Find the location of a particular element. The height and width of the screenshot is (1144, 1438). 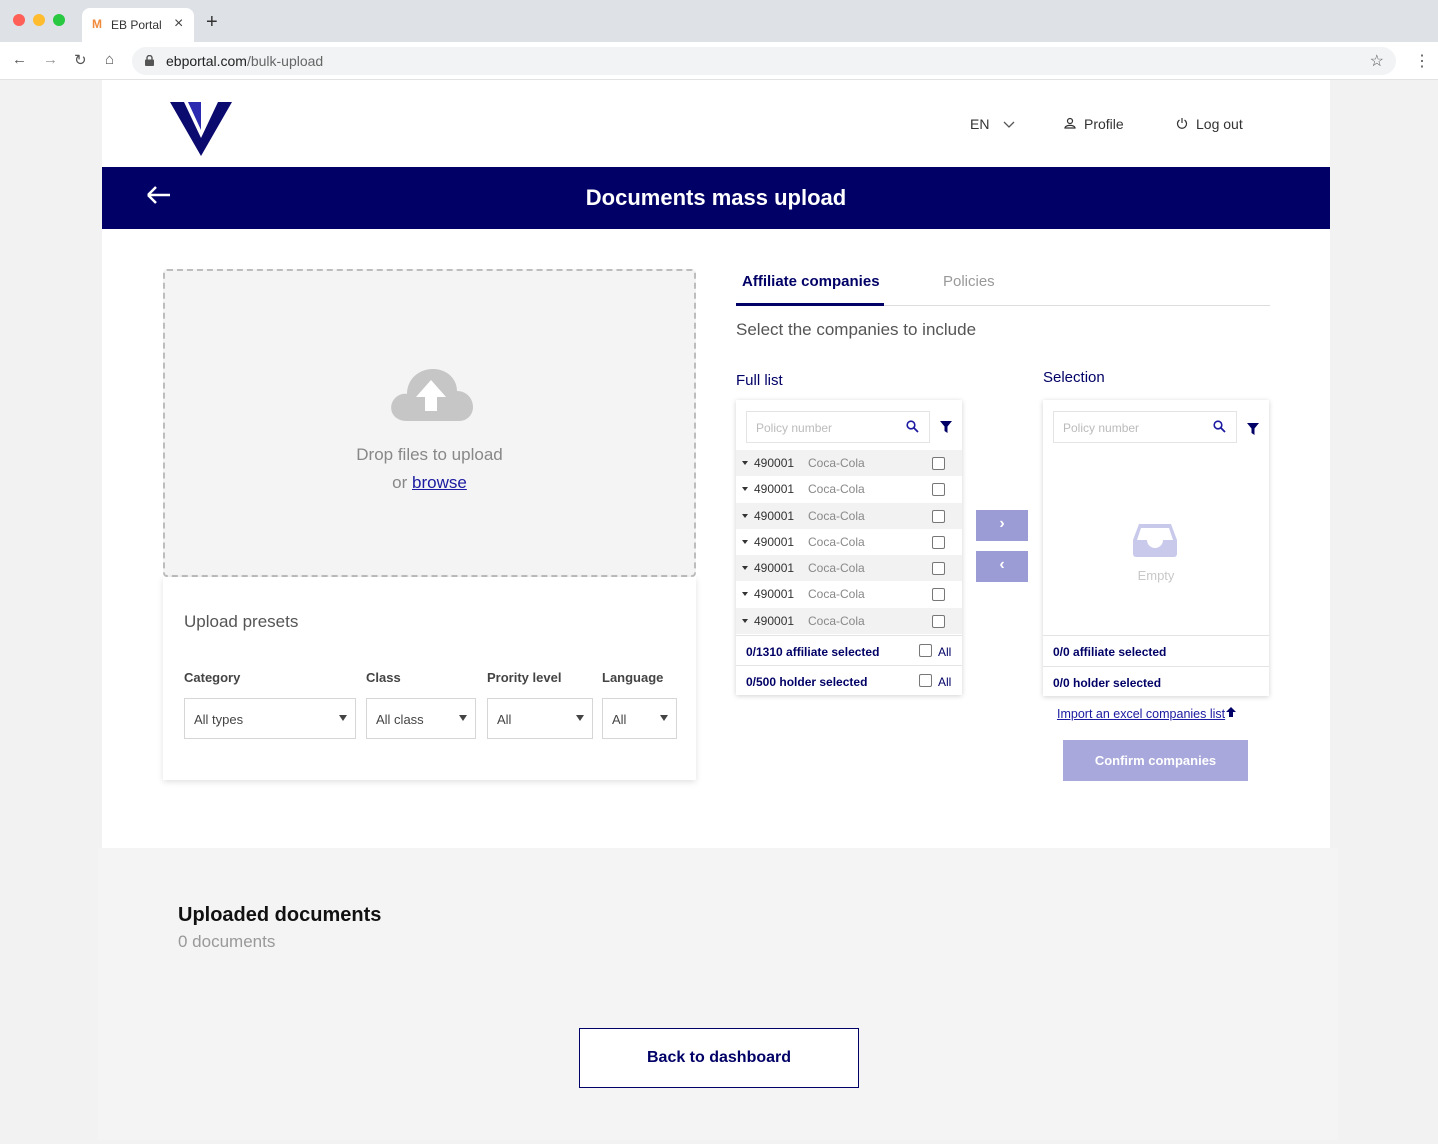

browser-menu-icon: ⋮ is located at coordinates (1422, 61).